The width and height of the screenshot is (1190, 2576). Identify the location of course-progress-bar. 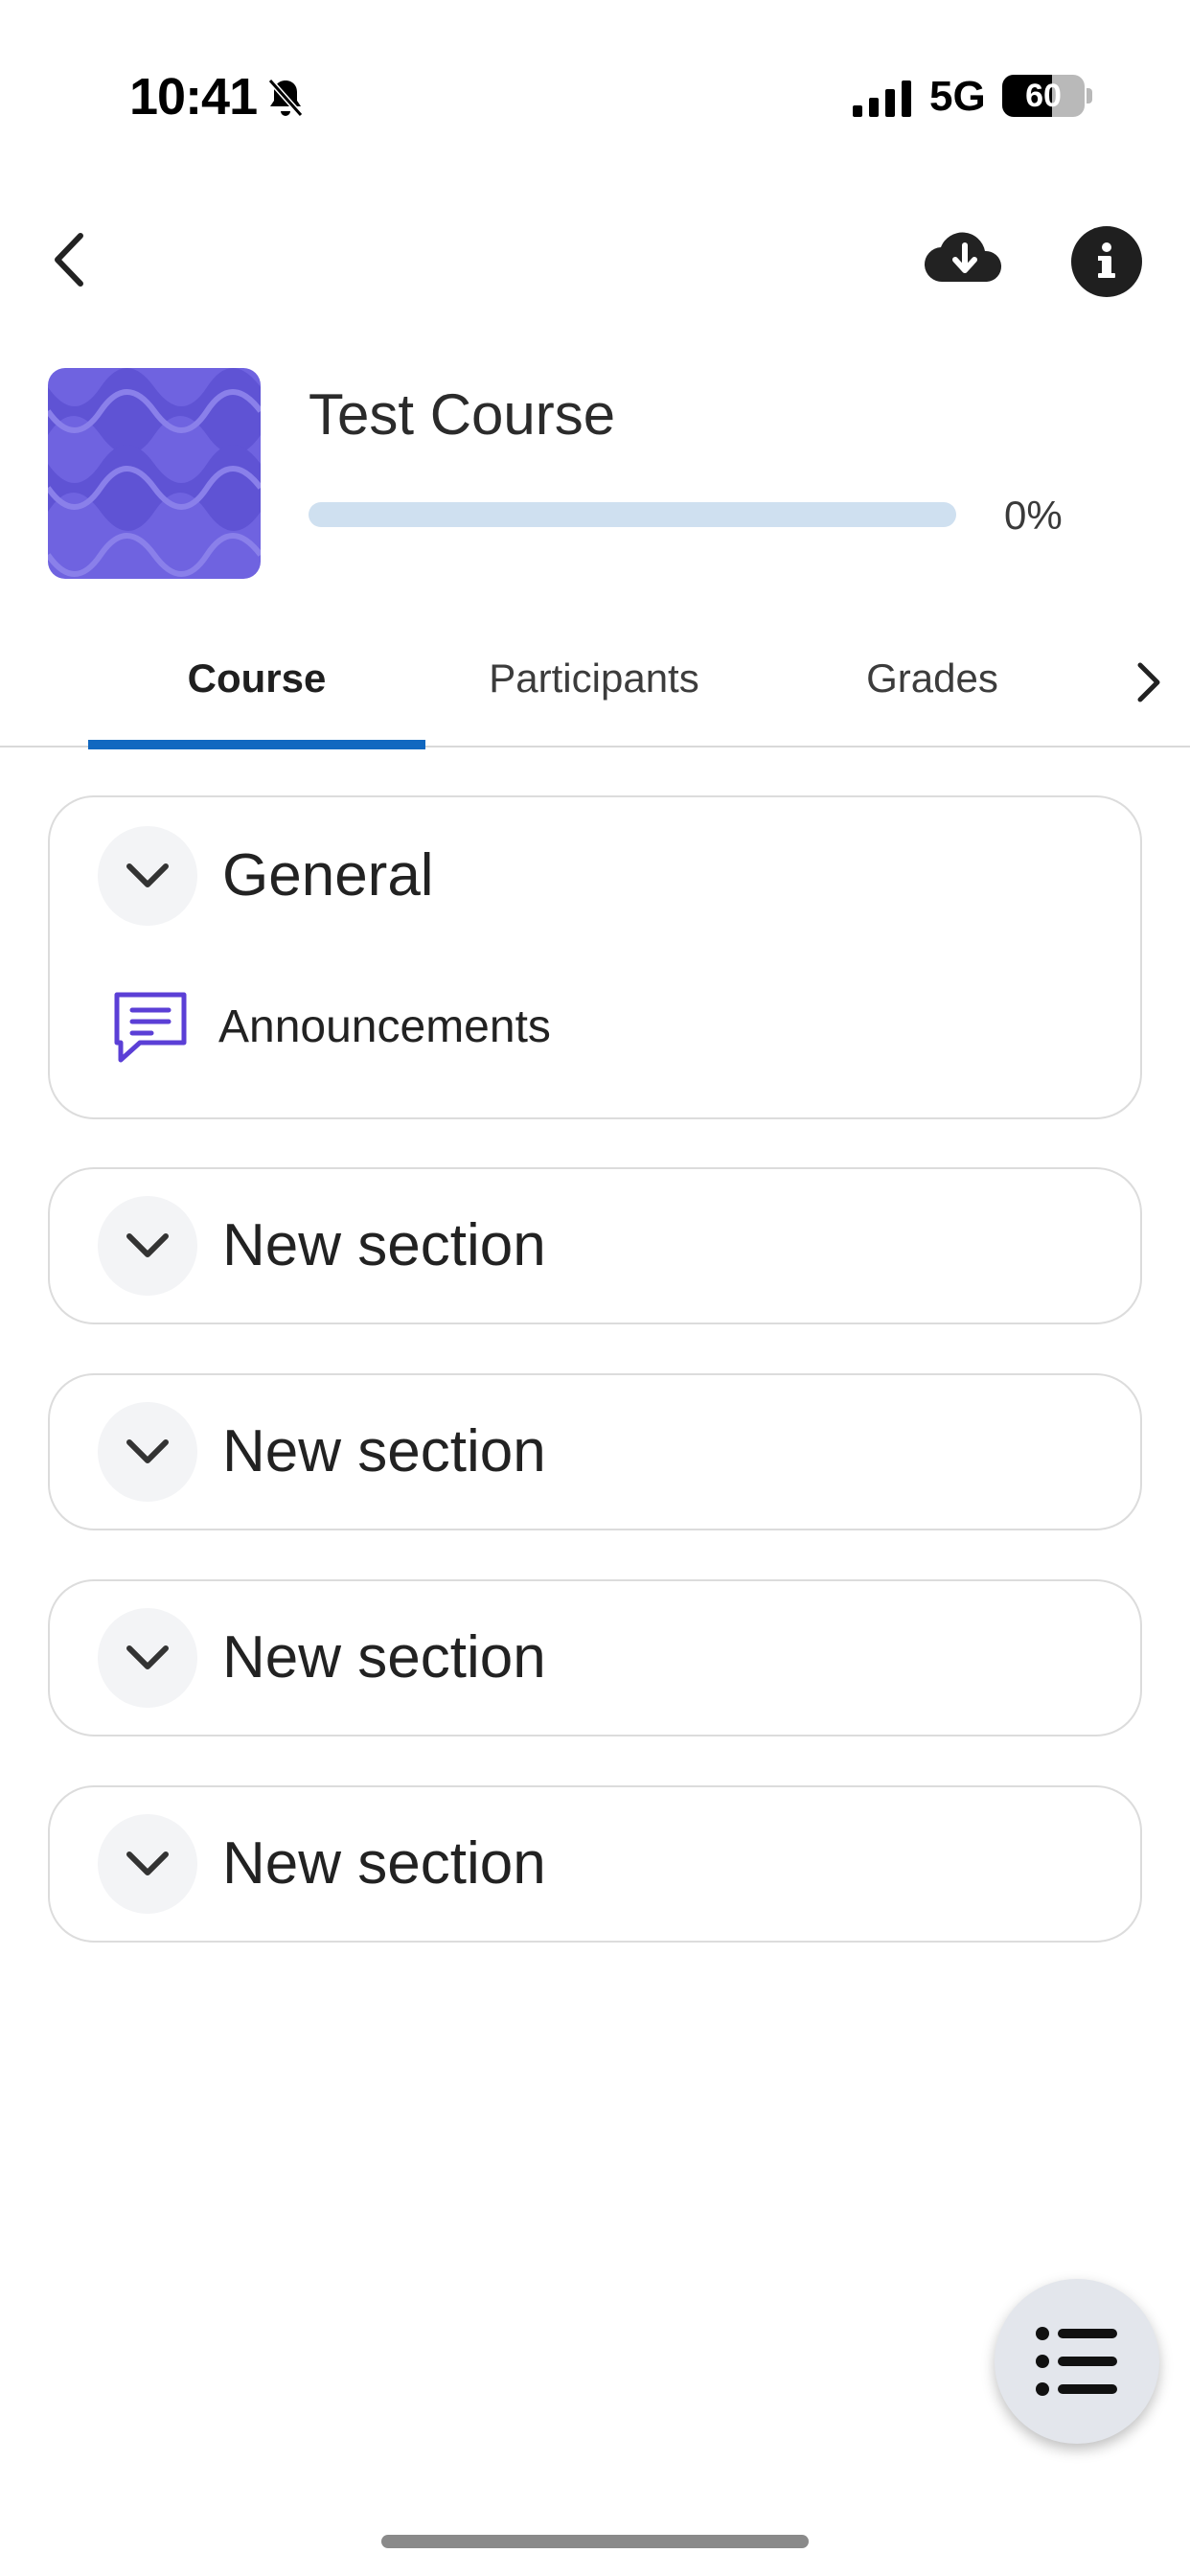
(633, 514).